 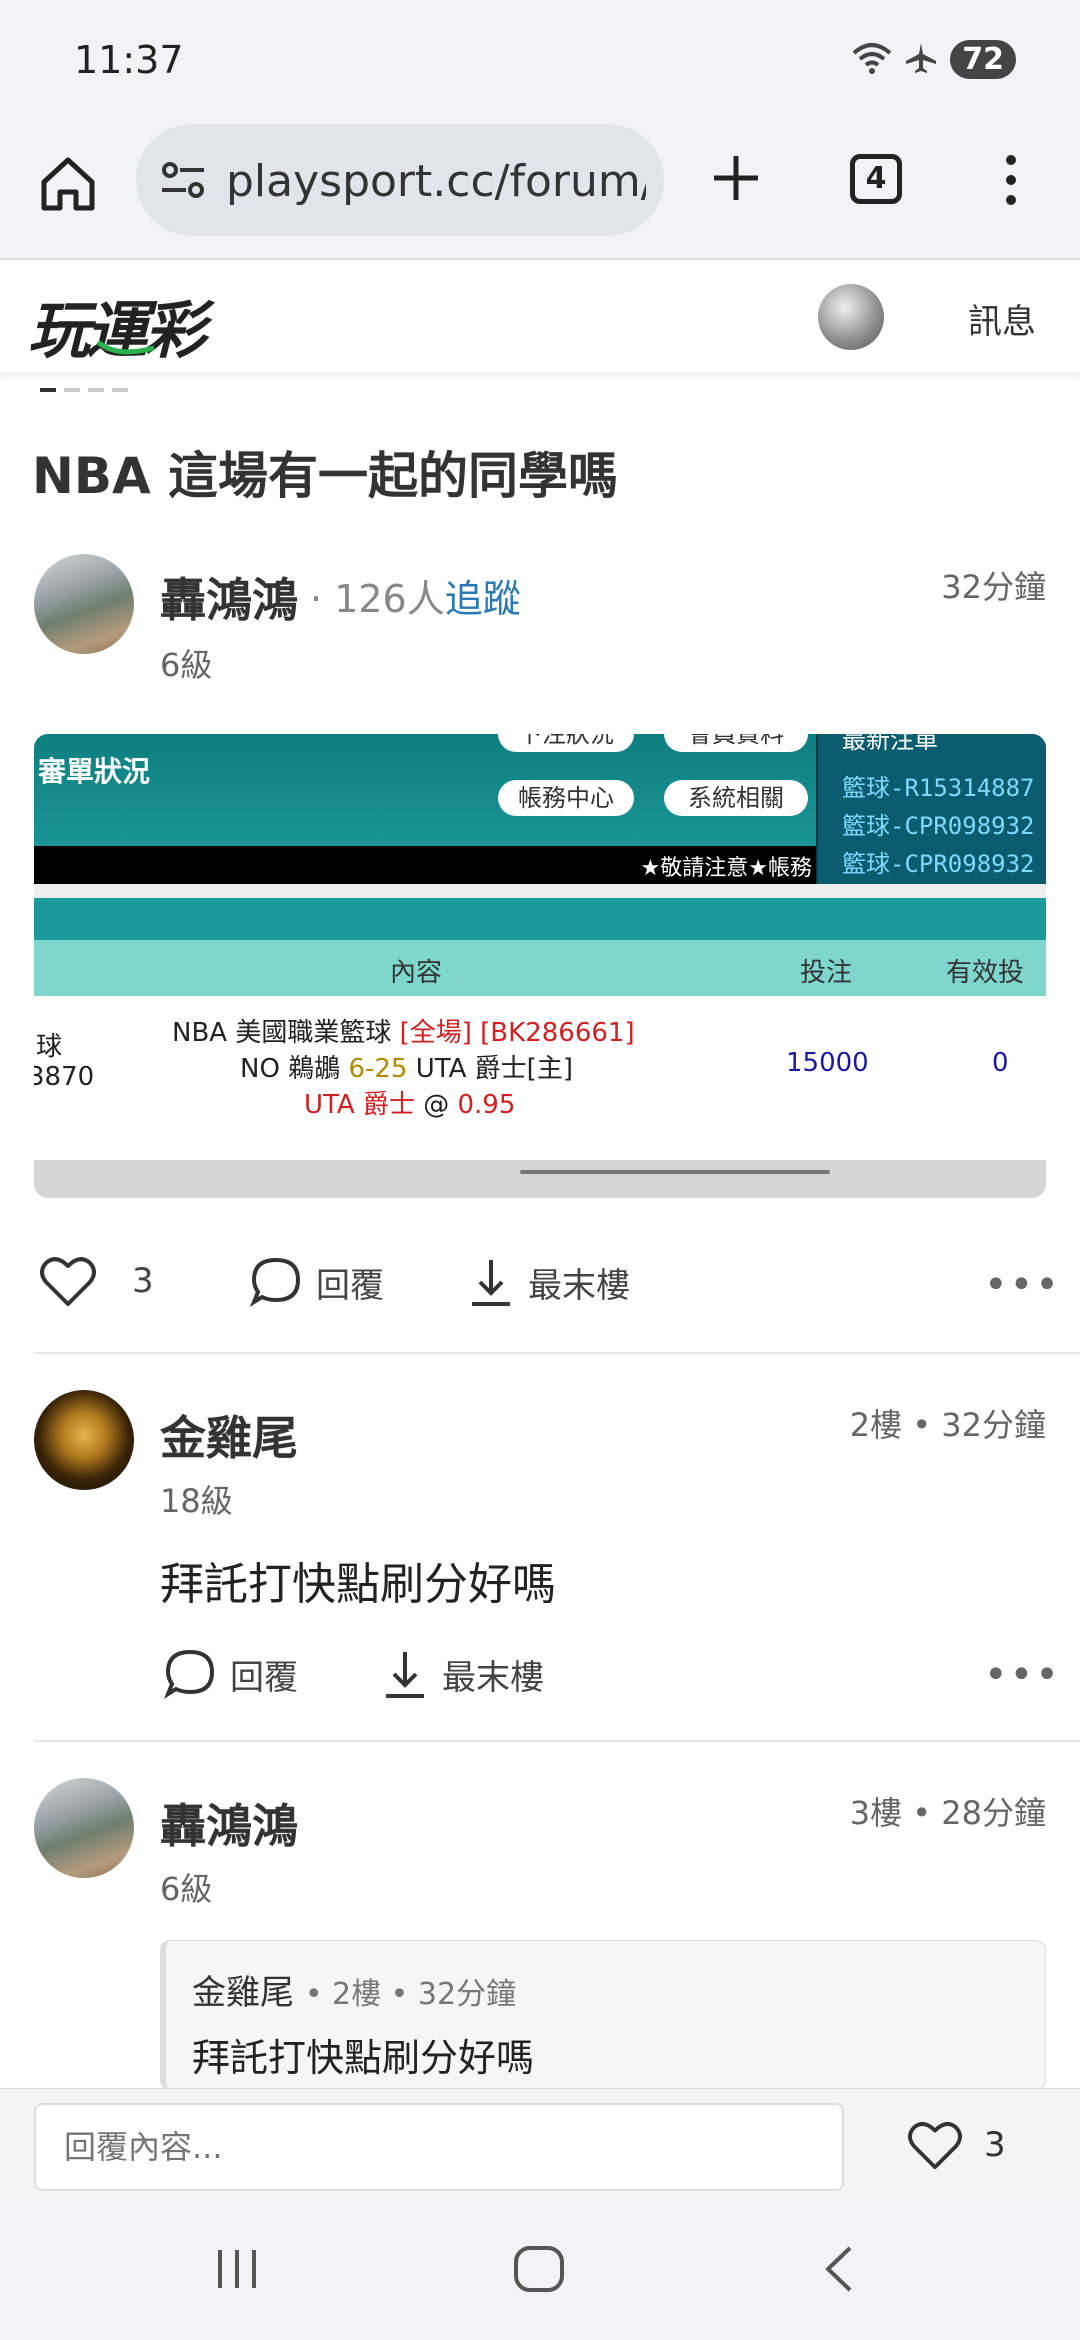 What do you see at coordinates (416, 973) in the screenshot?
I see `header-content: 內容` at bounding box center [416, 973].